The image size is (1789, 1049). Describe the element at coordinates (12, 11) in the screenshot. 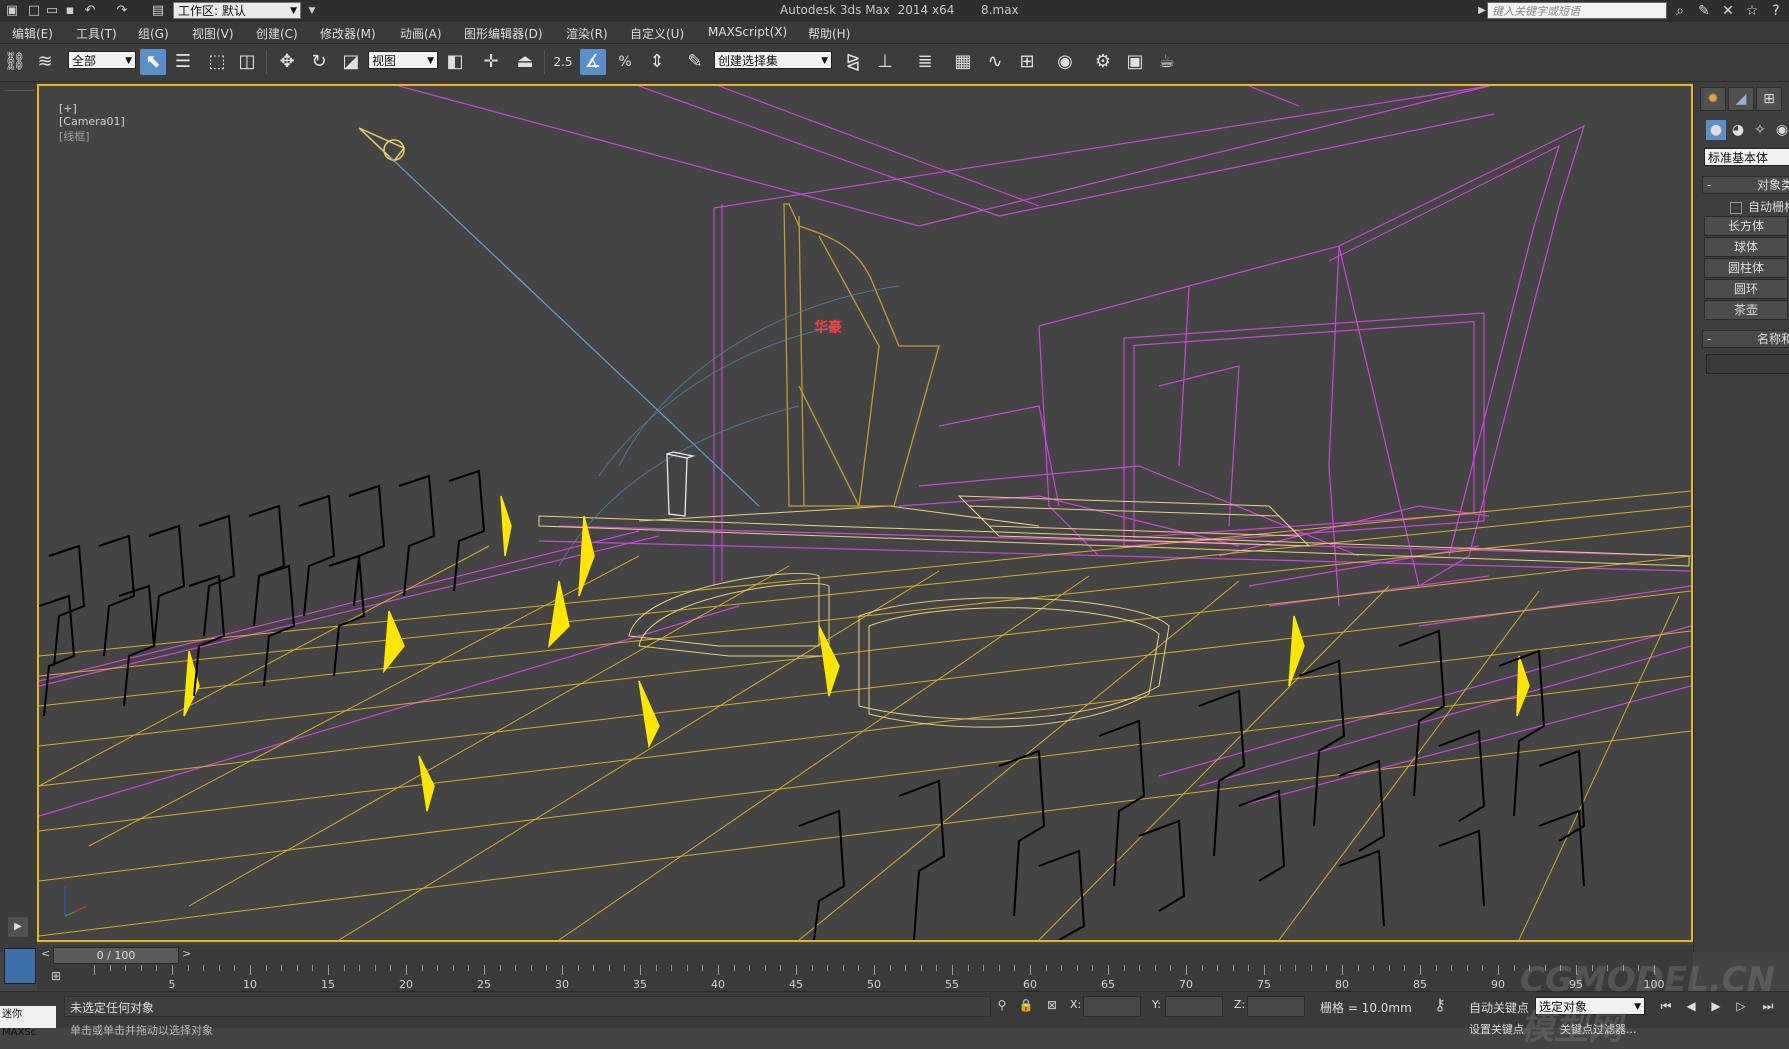

I see `app-menu-icon: ▣` at that location.